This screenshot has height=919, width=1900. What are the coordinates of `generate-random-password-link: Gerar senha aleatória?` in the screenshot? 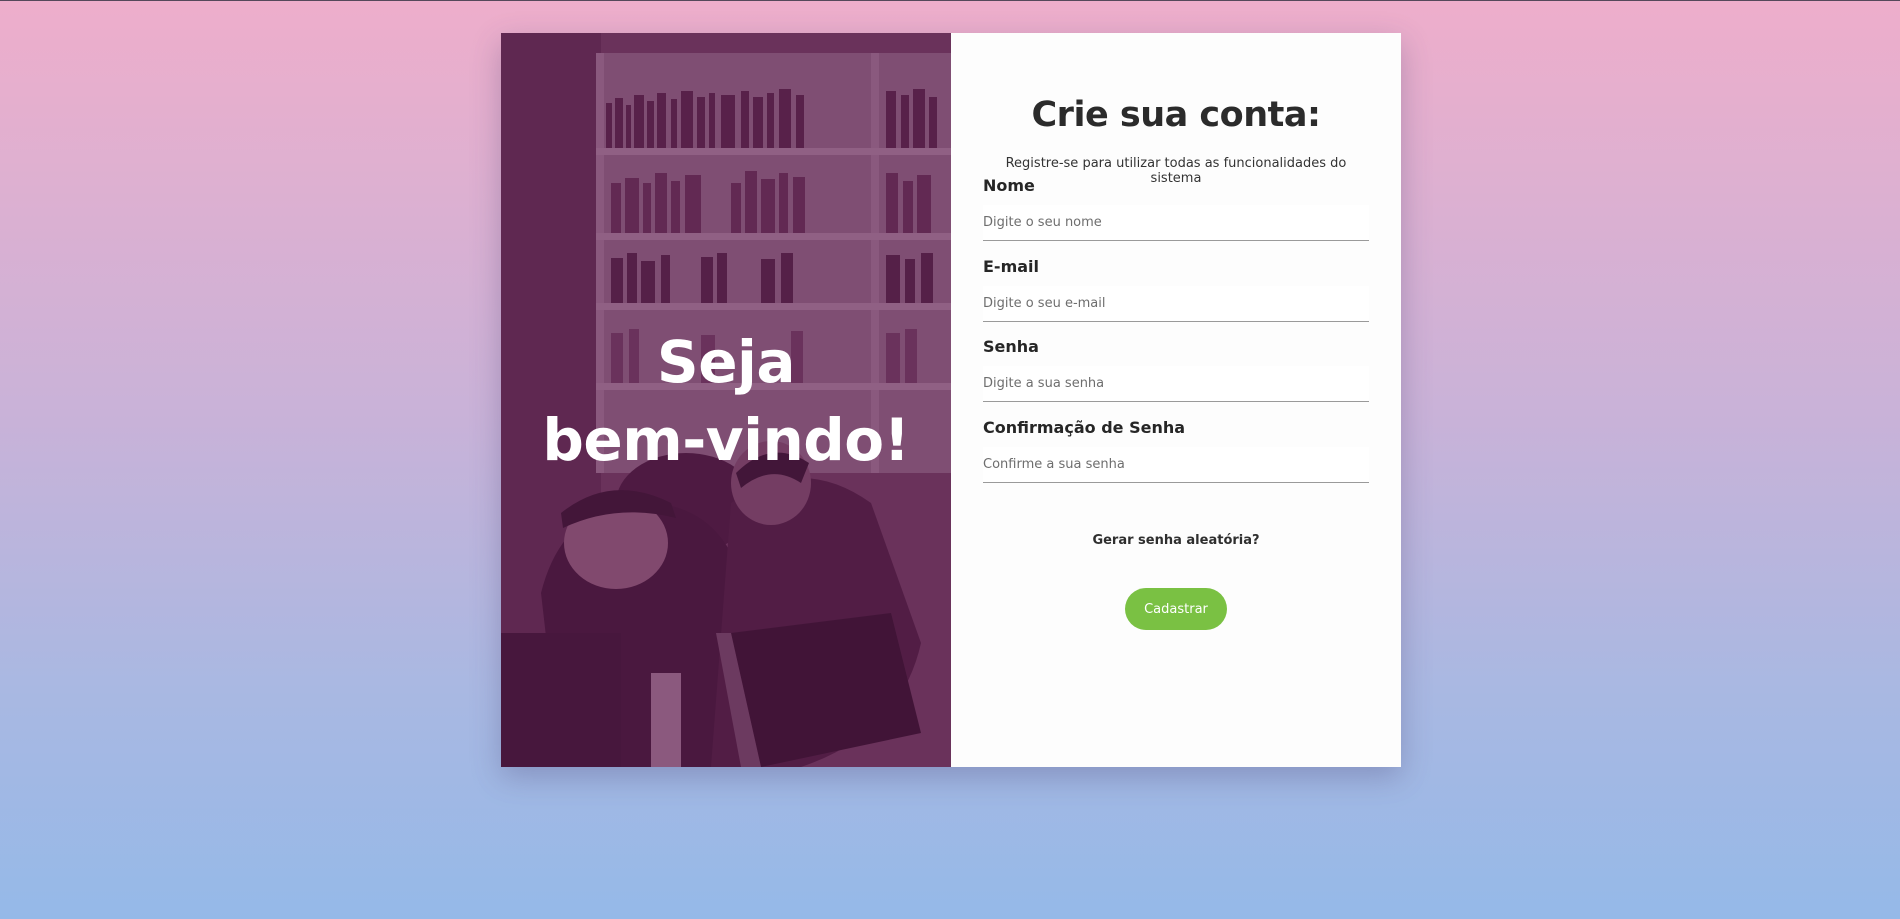 It's located at (1176, 540).